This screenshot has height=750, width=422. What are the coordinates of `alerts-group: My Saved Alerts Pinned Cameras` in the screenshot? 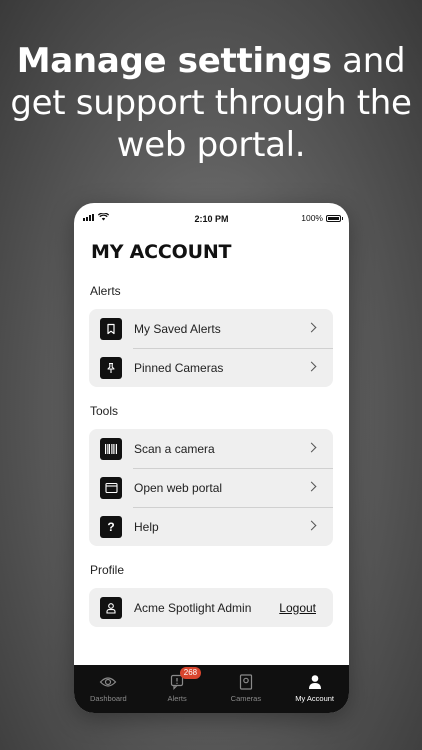 It's located at (211, 348).